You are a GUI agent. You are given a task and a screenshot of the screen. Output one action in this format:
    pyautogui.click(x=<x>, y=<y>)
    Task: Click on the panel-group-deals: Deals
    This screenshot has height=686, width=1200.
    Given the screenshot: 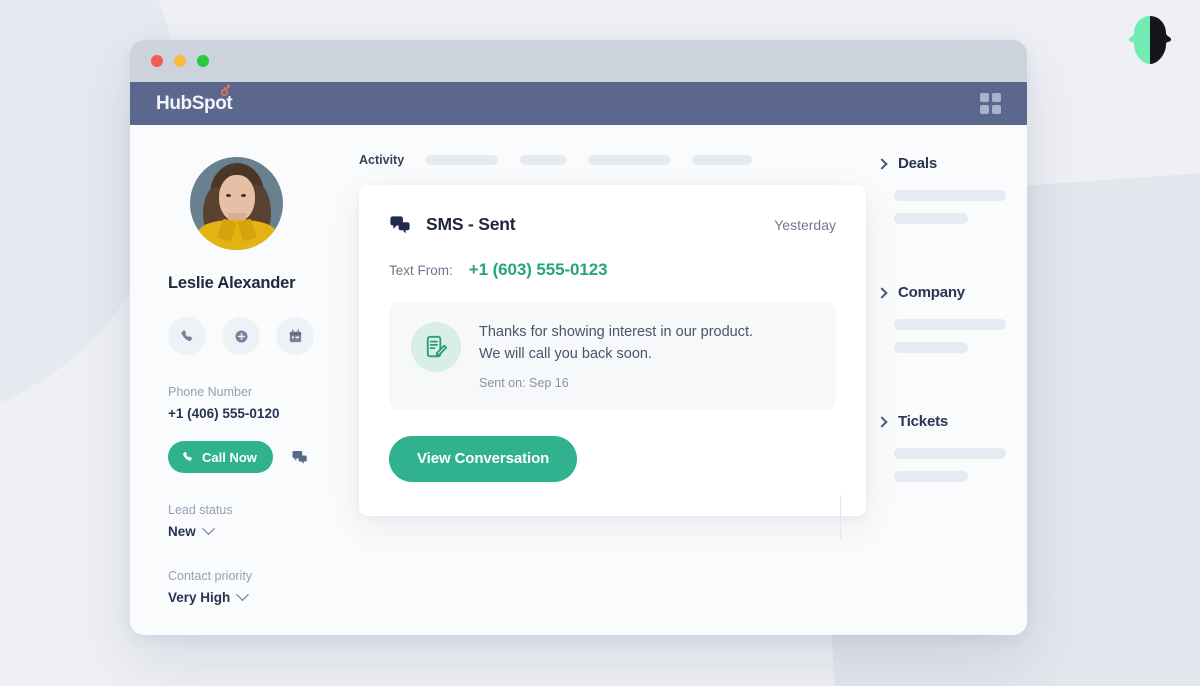 What is the action you would take?
    pyautogui.click(x=951, y=189)
    